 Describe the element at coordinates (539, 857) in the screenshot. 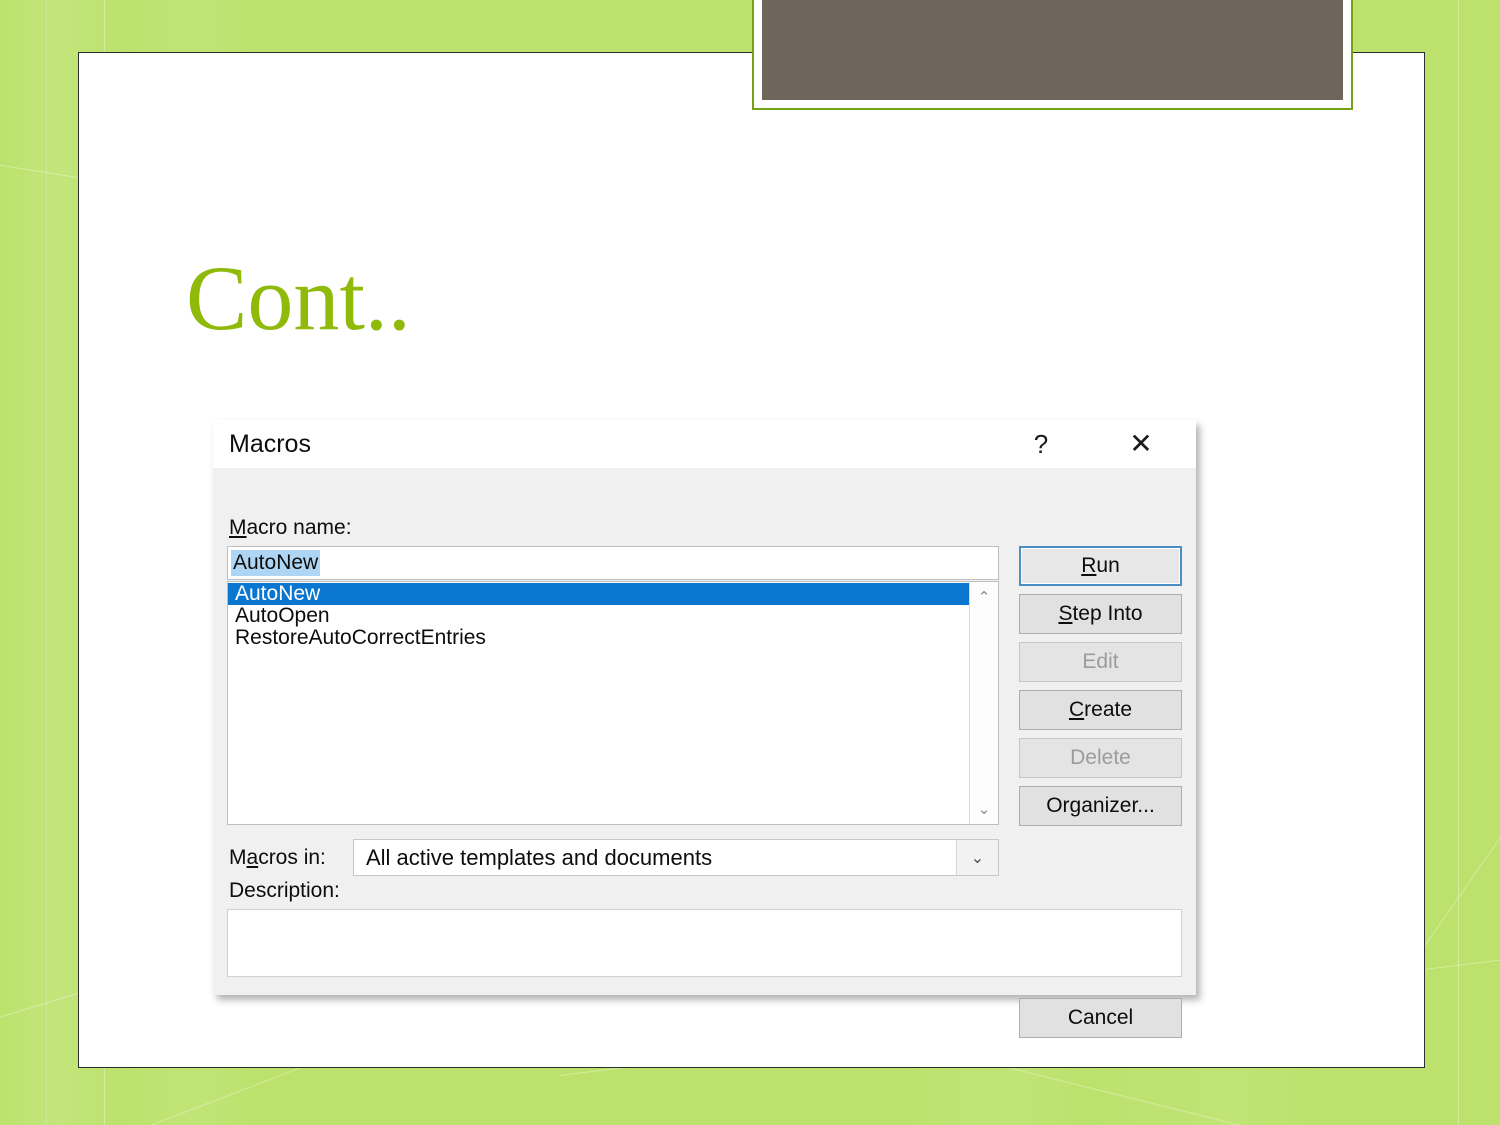

I see `macros-in-selected-value: All active templates and documents` at that location.